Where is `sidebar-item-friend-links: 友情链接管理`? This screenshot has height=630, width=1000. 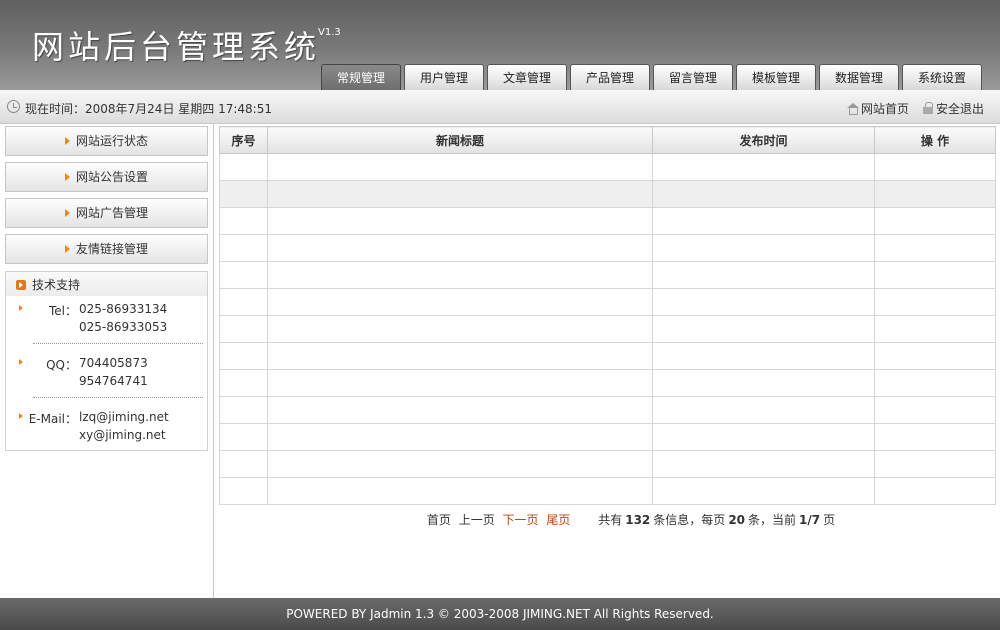 sidebar-item-friend-links: 友情链接管理 is located at coordinates (106, 249).